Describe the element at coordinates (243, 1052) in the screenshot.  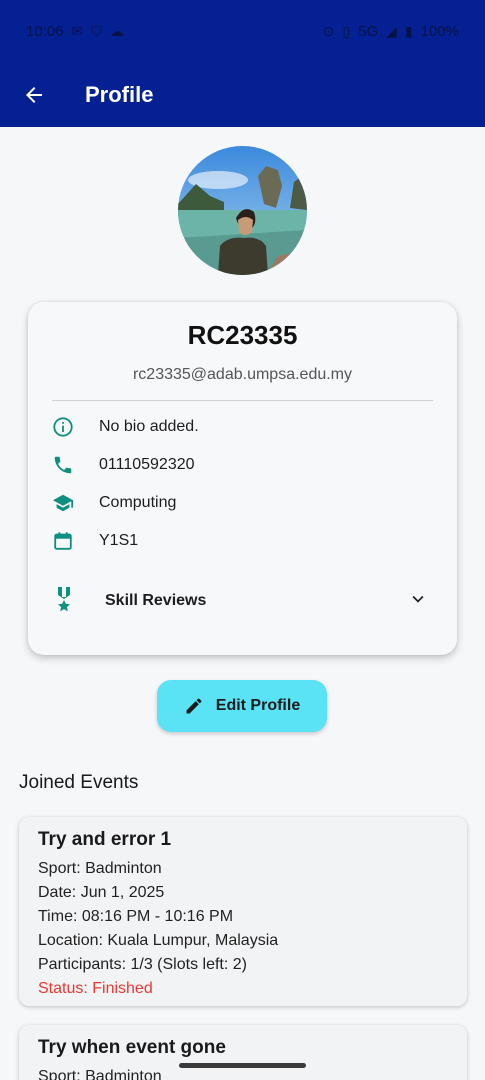
I see `event-card: Try when event gone Sport: Badminton` at that location.